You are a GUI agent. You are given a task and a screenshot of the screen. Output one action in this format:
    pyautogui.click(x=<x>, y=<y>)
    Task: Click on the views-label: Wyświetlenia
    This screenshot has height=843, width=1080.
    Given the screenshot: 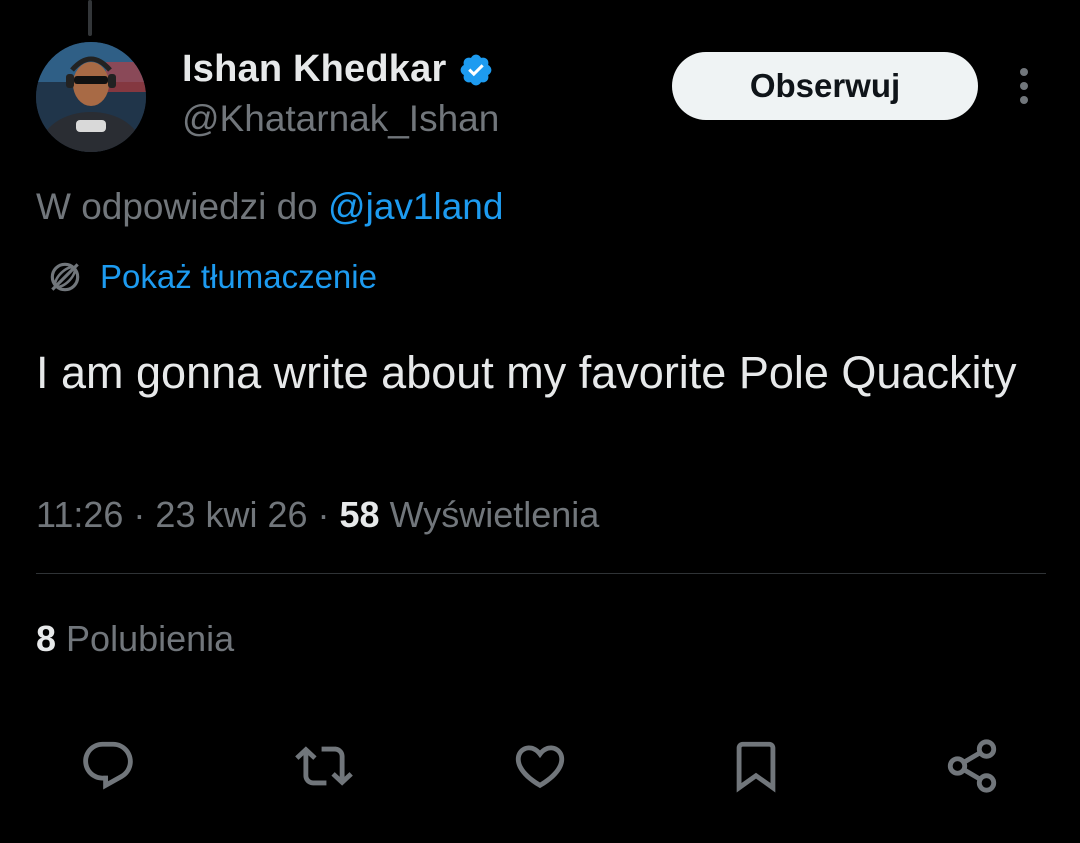 What is the action you would take?
    pyautogui.click(x=489, y=514)
    